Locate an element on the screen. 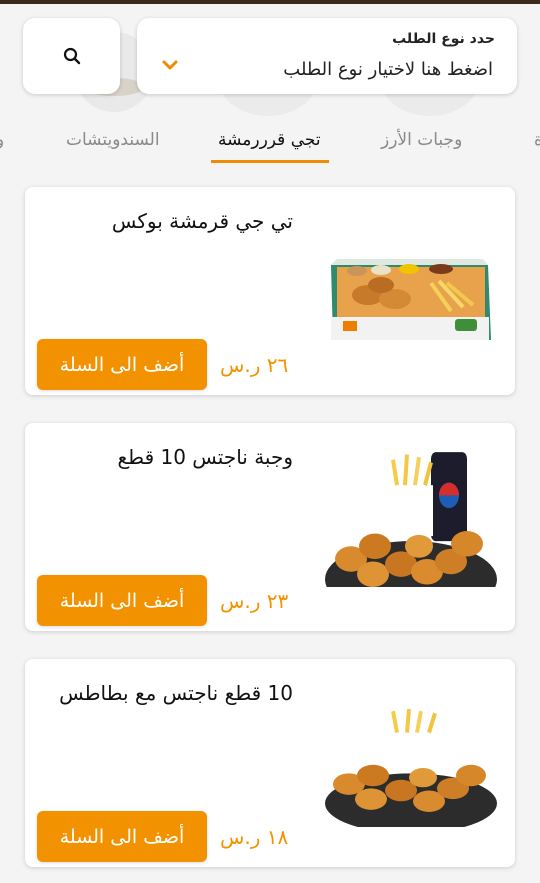 Image resolution: width=540 pixels, height=883 pixels. category-tabs: و السندويتشات تجي قرررمشة وجبات الأرز ة is located at coordinates (270, 142).